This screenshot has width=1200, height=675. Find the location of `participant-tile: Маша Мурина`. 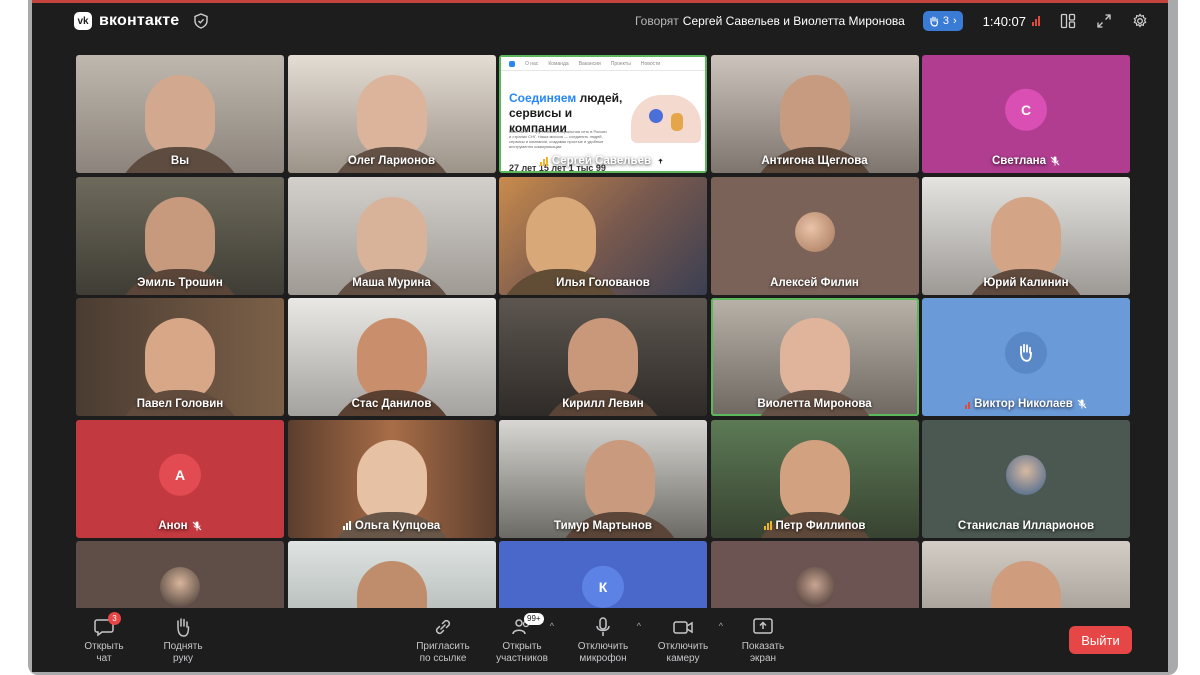

participant-tile: Маша Мурина is located at coordinates (391, 235).